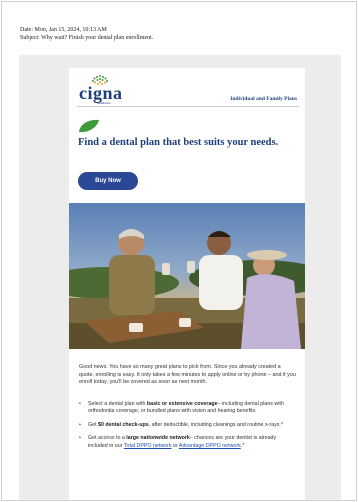 The width and height of the screenshot is (358, 502). I want to click on bullet-emphasis: $0 dental check-ups, so click(123, 424).